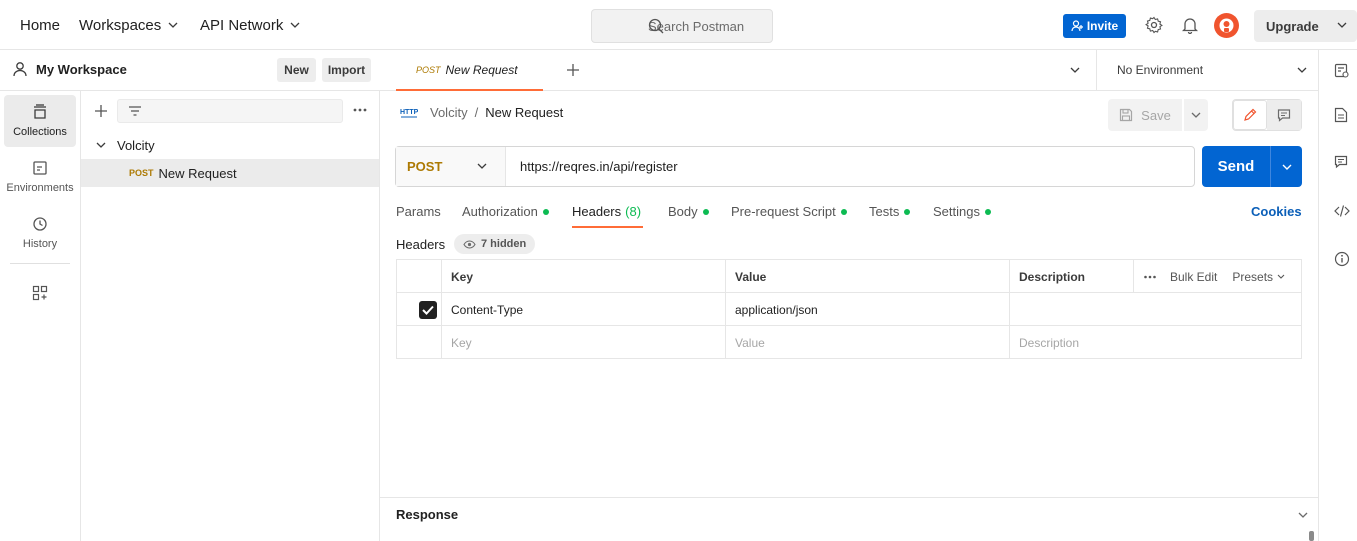  What do you see at coordinates (230, 145) in the screenshot?
I see `tree-collection-volcity: Volcity` at bounding box center [230, 145].